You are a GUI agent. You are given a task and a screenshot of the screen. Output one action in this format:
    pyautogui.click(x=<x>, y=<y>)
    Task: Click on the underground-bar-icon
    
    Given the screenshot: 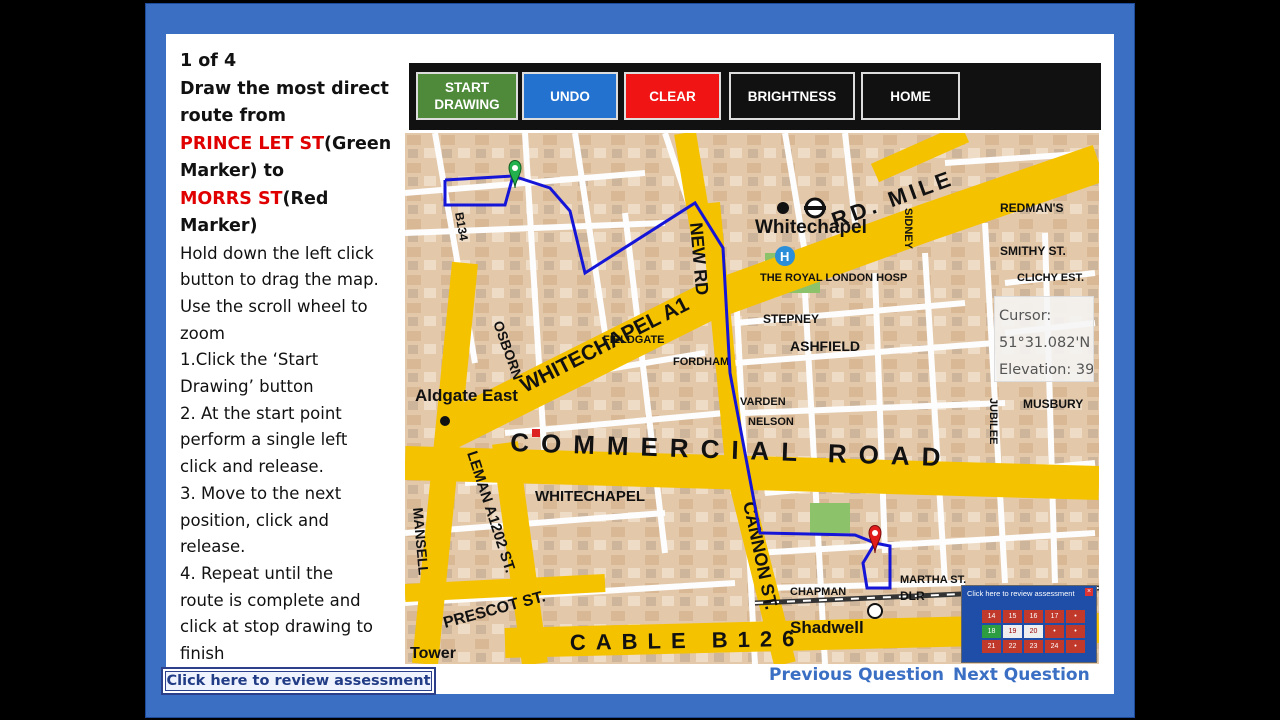 What is the action you would take?
    pyautogui.click(x=815, y=208)
    